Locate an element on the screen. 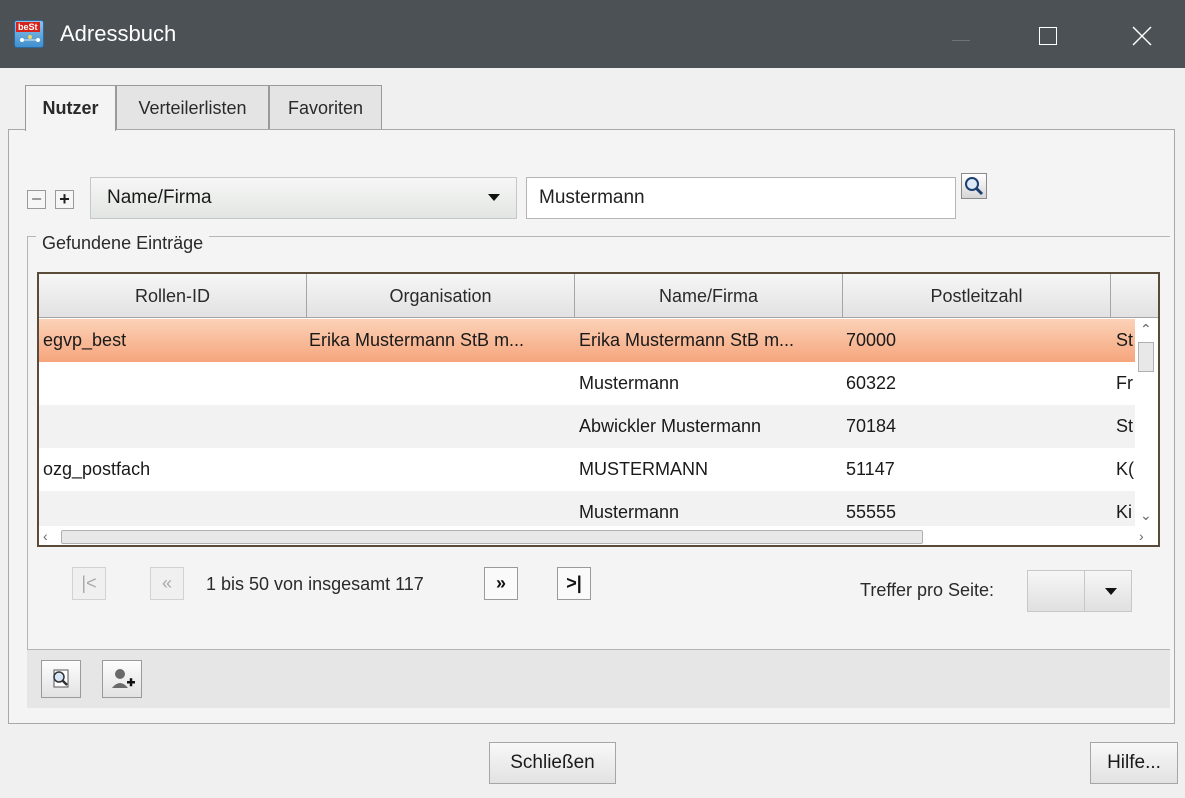 The image size is (1185, 798). cell-ort: Ki is located at coordinates (1124, 512).